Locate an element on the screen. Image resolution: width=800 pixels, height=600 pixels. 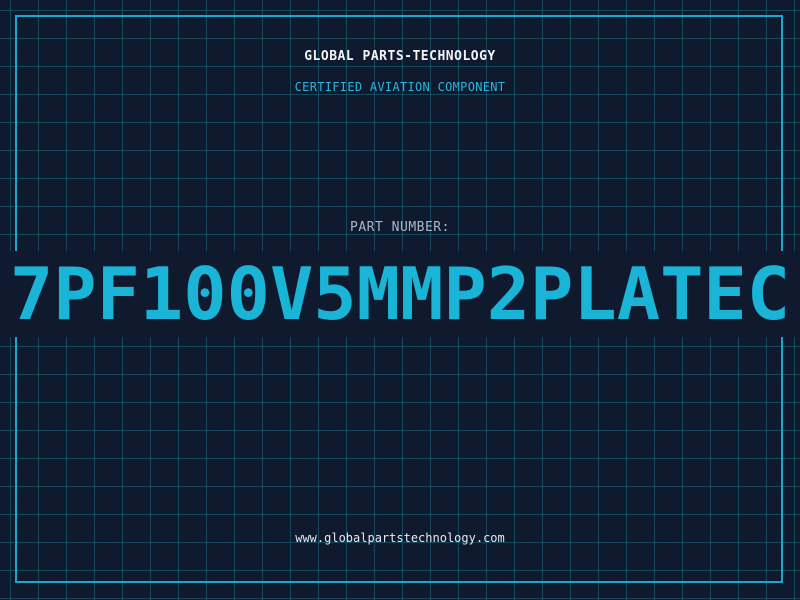
brand-title: GLOBAL PARTS-TECHNOLOGY is located at coordinates (400, 56).